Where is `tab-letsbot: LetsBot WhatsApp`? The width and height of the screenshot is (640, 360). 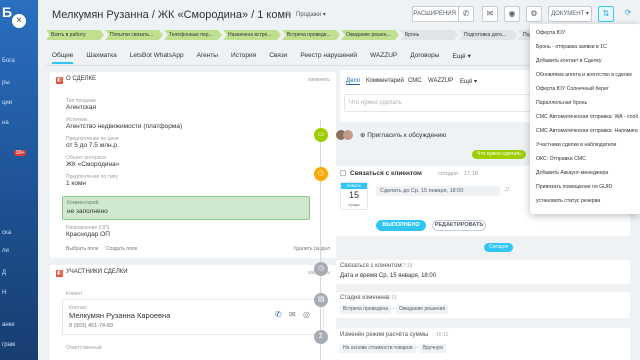 tab-letsbot: LetsBot WhatsApp is located at coordinates (157, 58).